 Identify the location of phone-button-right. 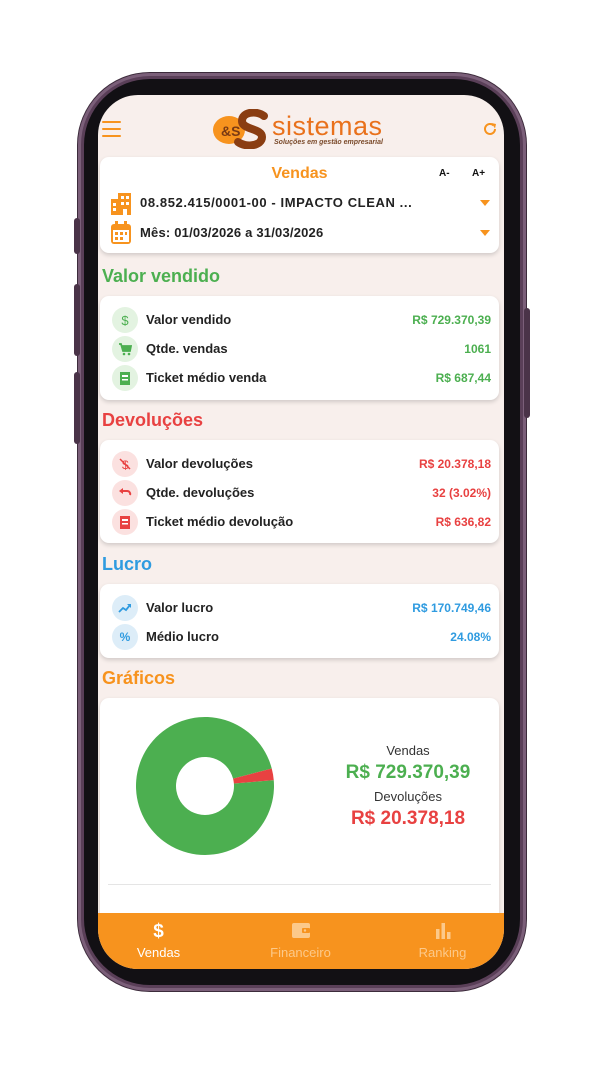
(527, 363).